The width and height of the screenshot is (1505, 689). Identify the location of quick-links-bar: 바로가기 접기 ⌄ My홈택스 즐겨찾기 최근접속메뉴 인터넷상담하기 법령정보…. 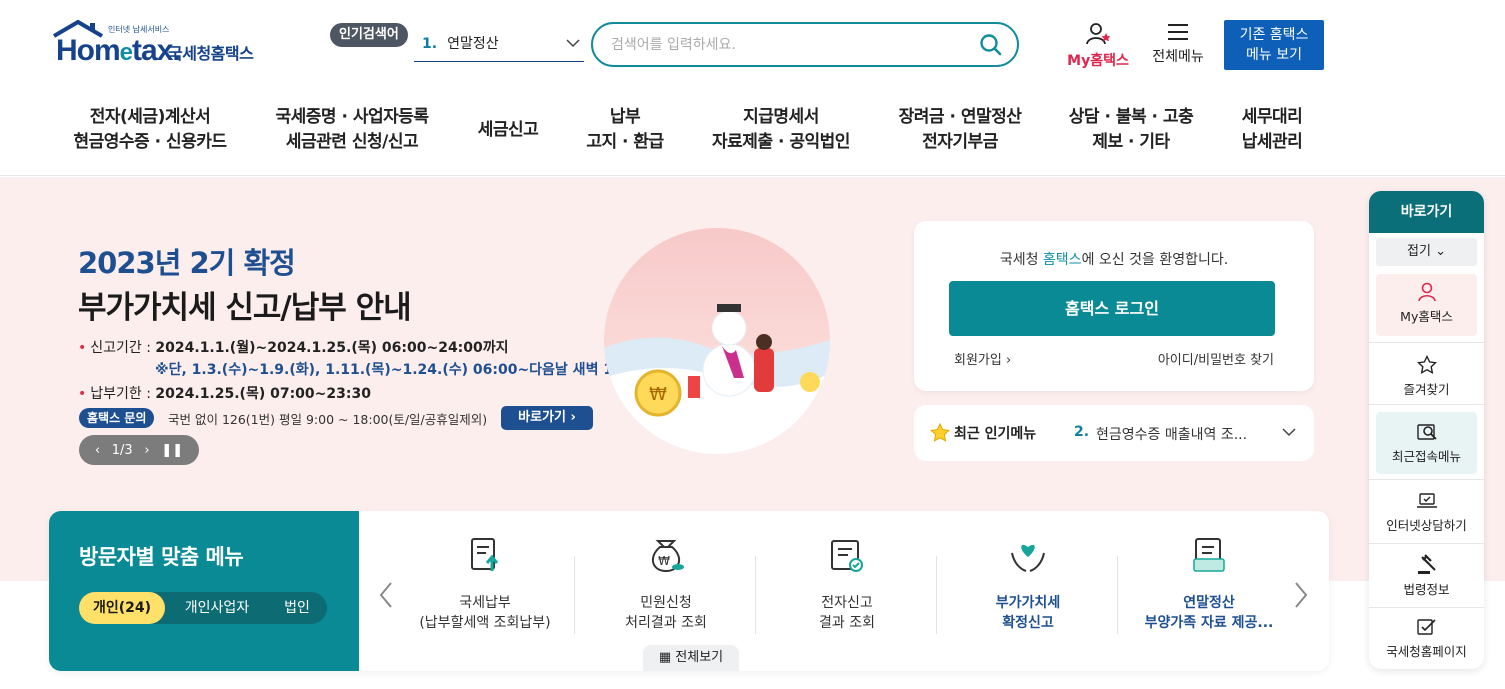
(1426, 430).